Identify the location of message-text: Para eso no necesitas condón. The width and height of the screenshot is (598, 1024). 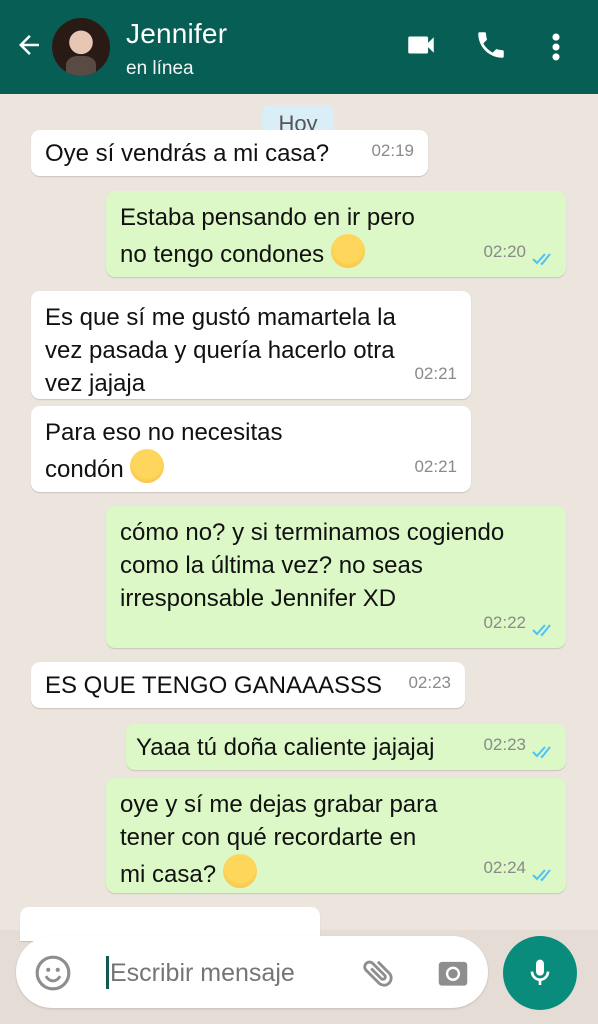
(164, 451).